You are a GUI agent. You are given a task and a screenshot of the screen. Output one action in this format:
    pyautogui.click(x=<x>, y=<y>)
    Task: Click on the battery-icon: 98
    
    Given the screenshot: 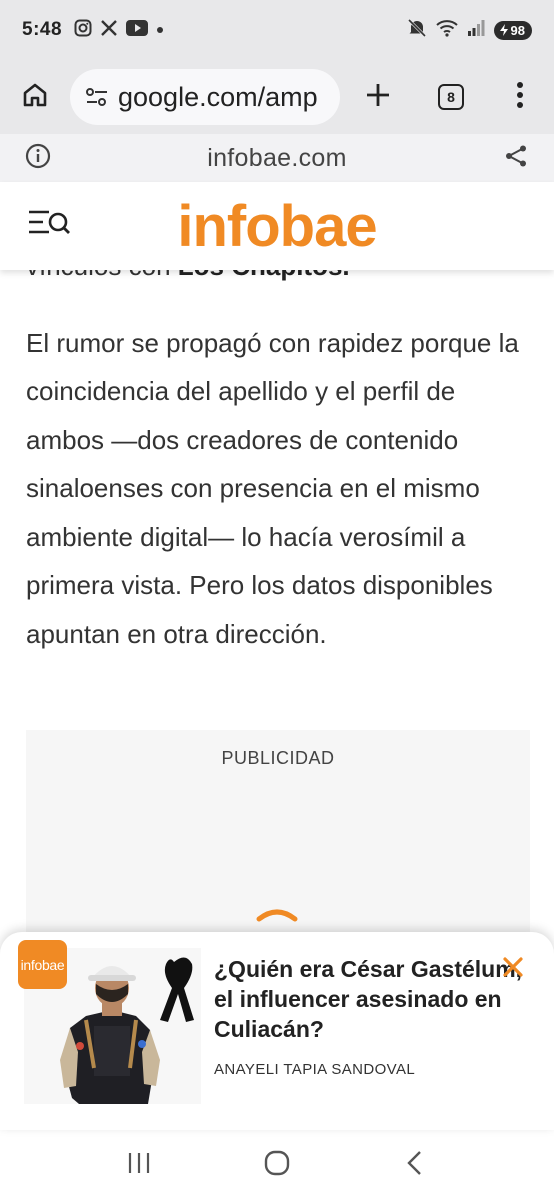 What is the action you would take?
    pyautogui.click(x=512, y=30)
    